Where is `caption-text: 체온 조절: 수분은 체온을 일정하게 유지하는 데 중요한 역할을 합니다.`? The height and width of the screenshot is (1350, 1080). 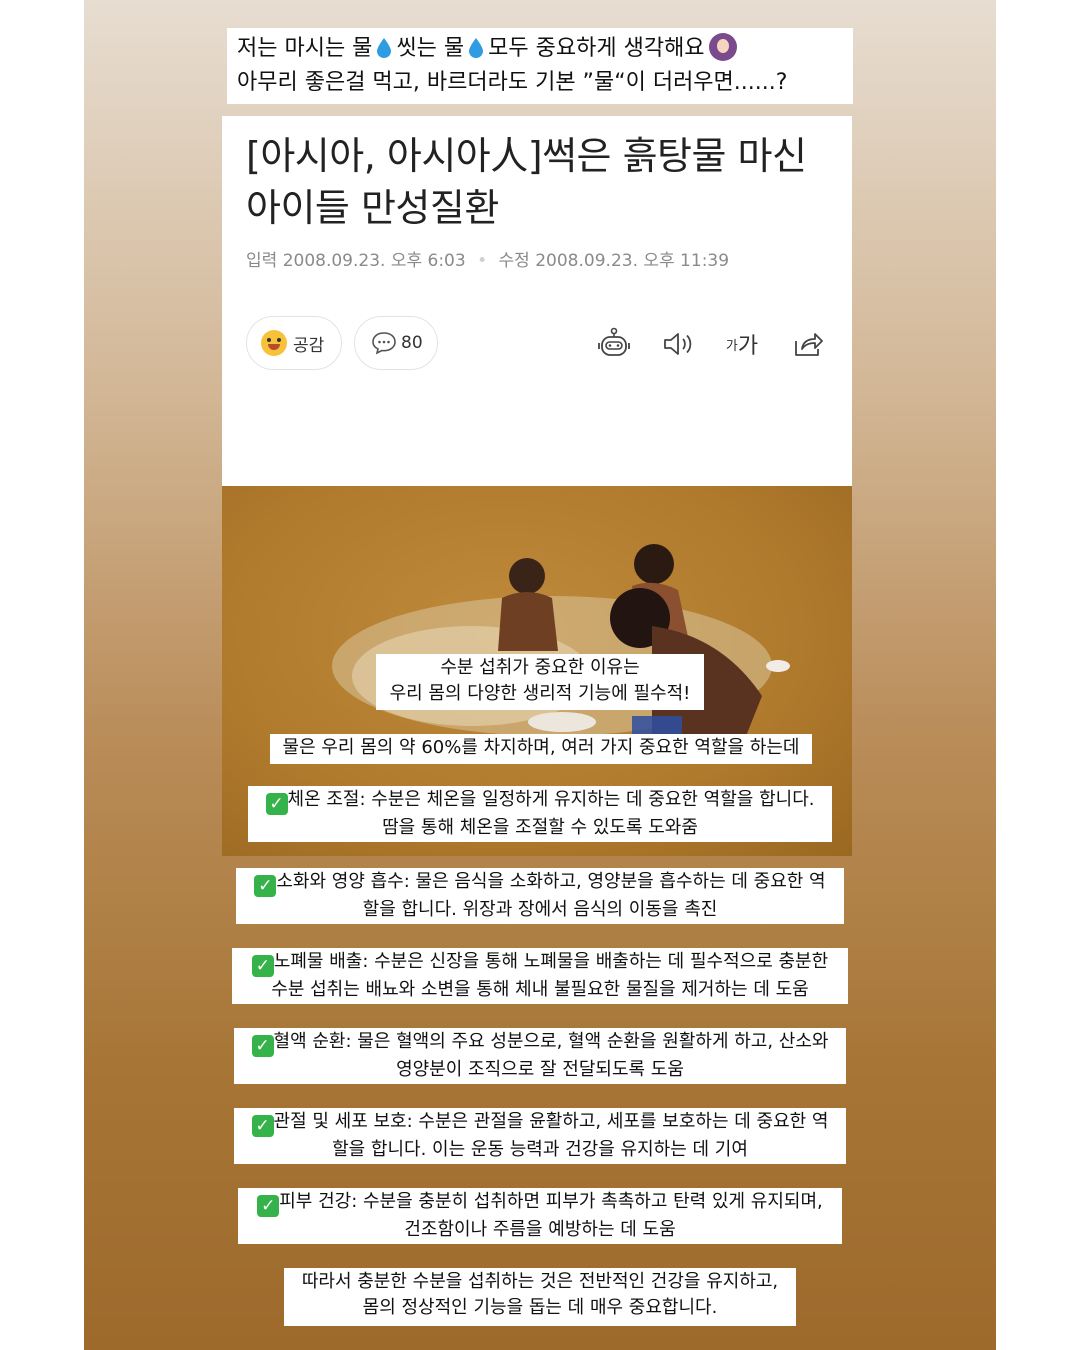
caption-text: 체온 조절: 수분은 체온을 일정하게 유지하는 데 중요한 역할을 합니다. is located at coordinates (551, 799).